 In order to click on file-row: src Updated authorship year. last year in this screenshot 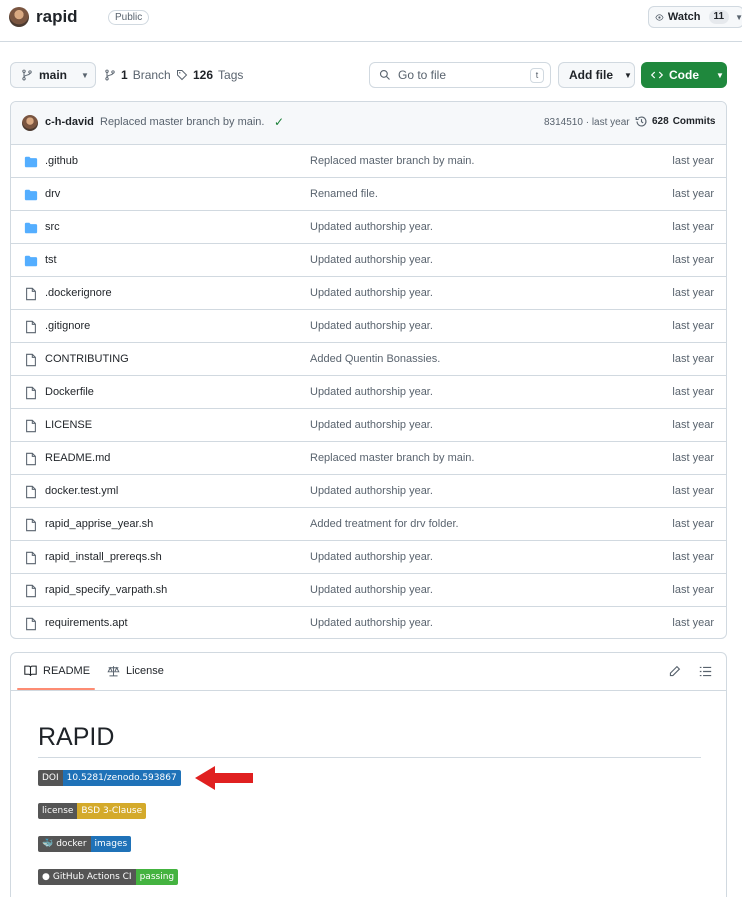, I will do `click(368, 227)`.